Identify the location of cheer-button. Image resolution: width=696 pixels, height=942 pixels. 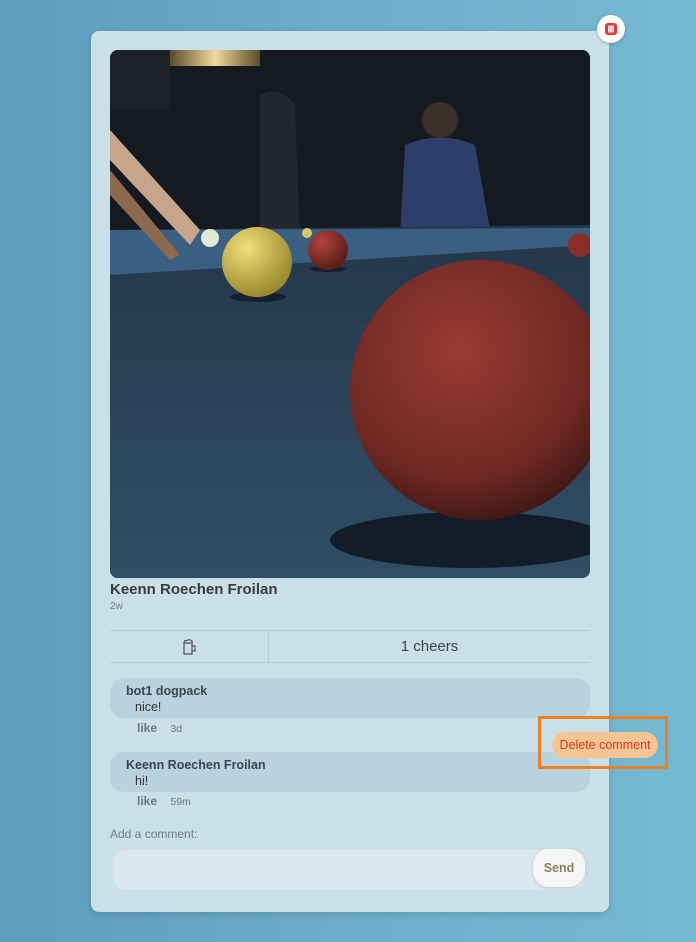
(189, 646).